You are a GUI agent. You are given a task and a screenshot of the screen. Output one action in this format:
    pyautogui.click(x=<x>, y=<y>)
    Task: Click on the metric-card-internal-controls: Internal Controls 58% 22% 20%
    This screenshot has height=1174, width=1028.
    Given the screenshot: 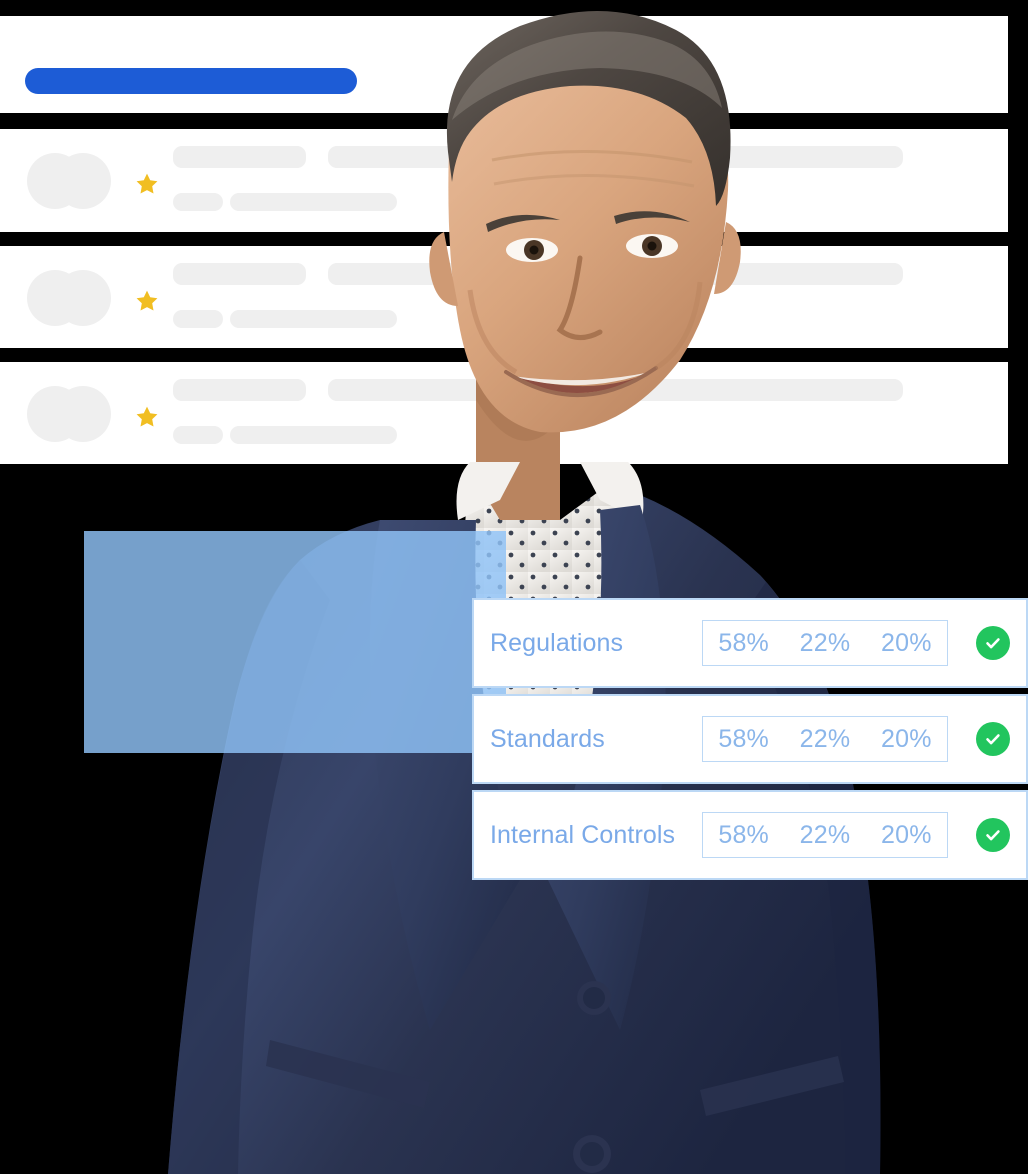 What is the action you would take?
    pyautogui.click(x=750, y=835)
    